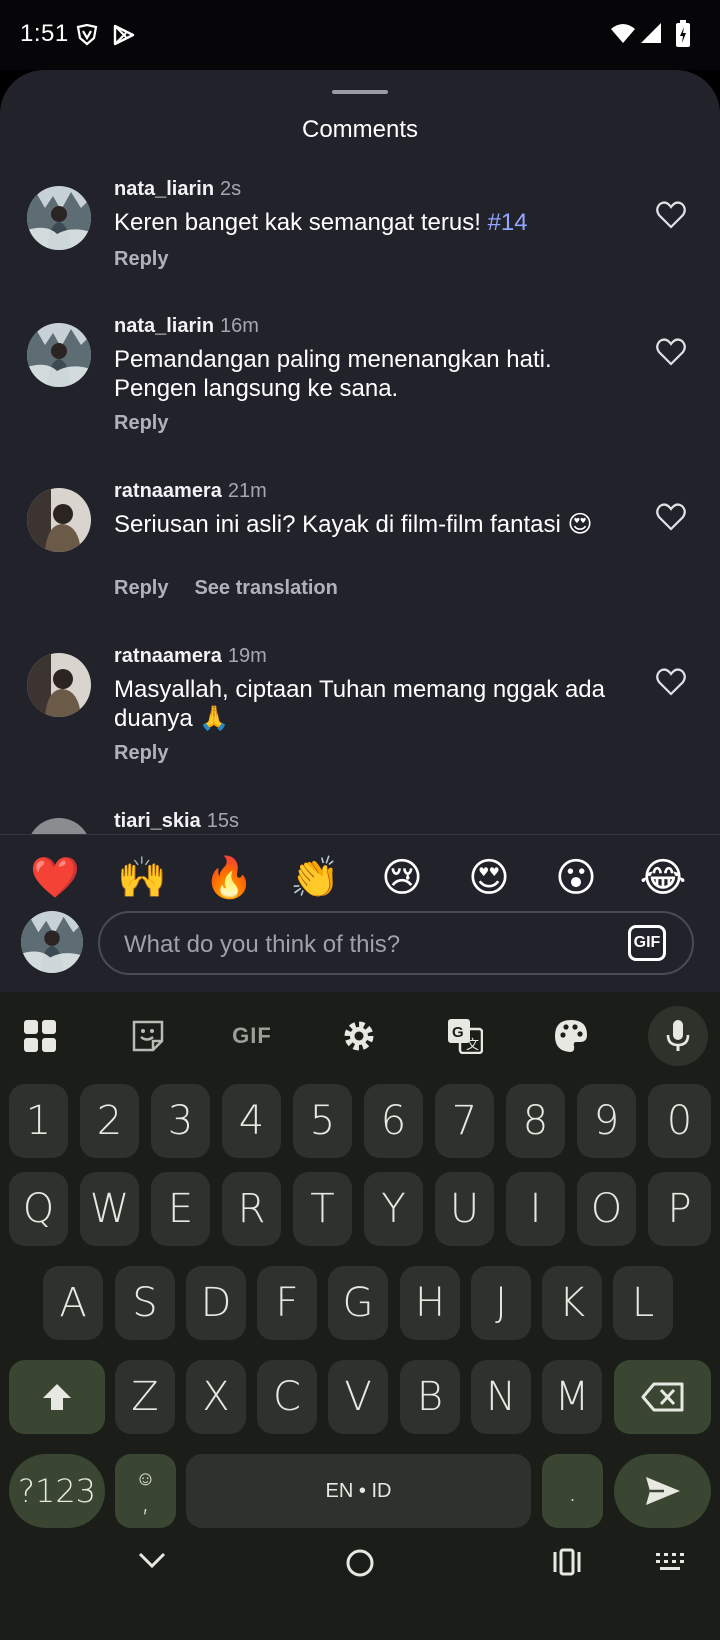 Image resolution: width=720 pixels, height=1640 pixels. Describe the element at coordinates (287, 1397) in the screenshot. I see `key-c: C` at that location.